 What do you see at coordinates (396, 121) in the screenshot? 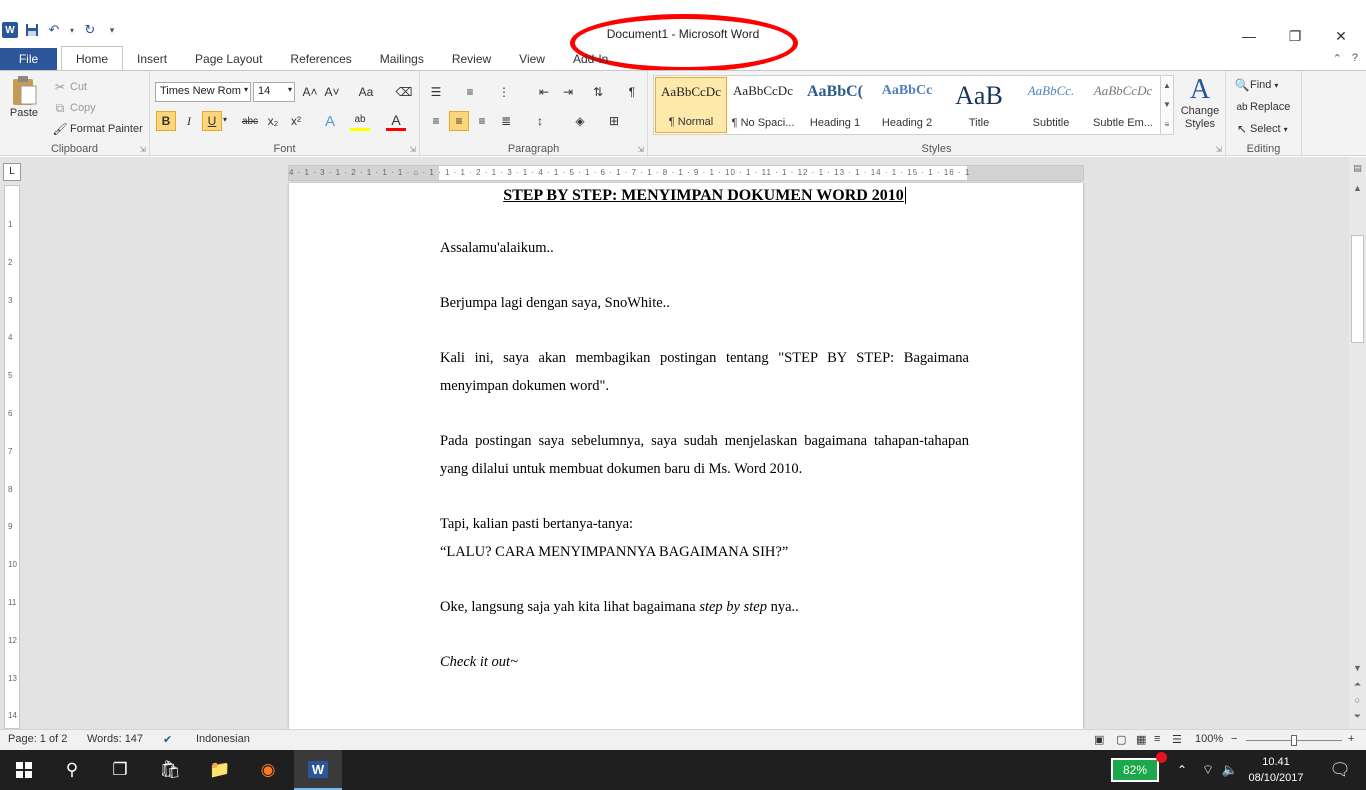
I see `font-color-button: A` at bounding box center [396, 121].